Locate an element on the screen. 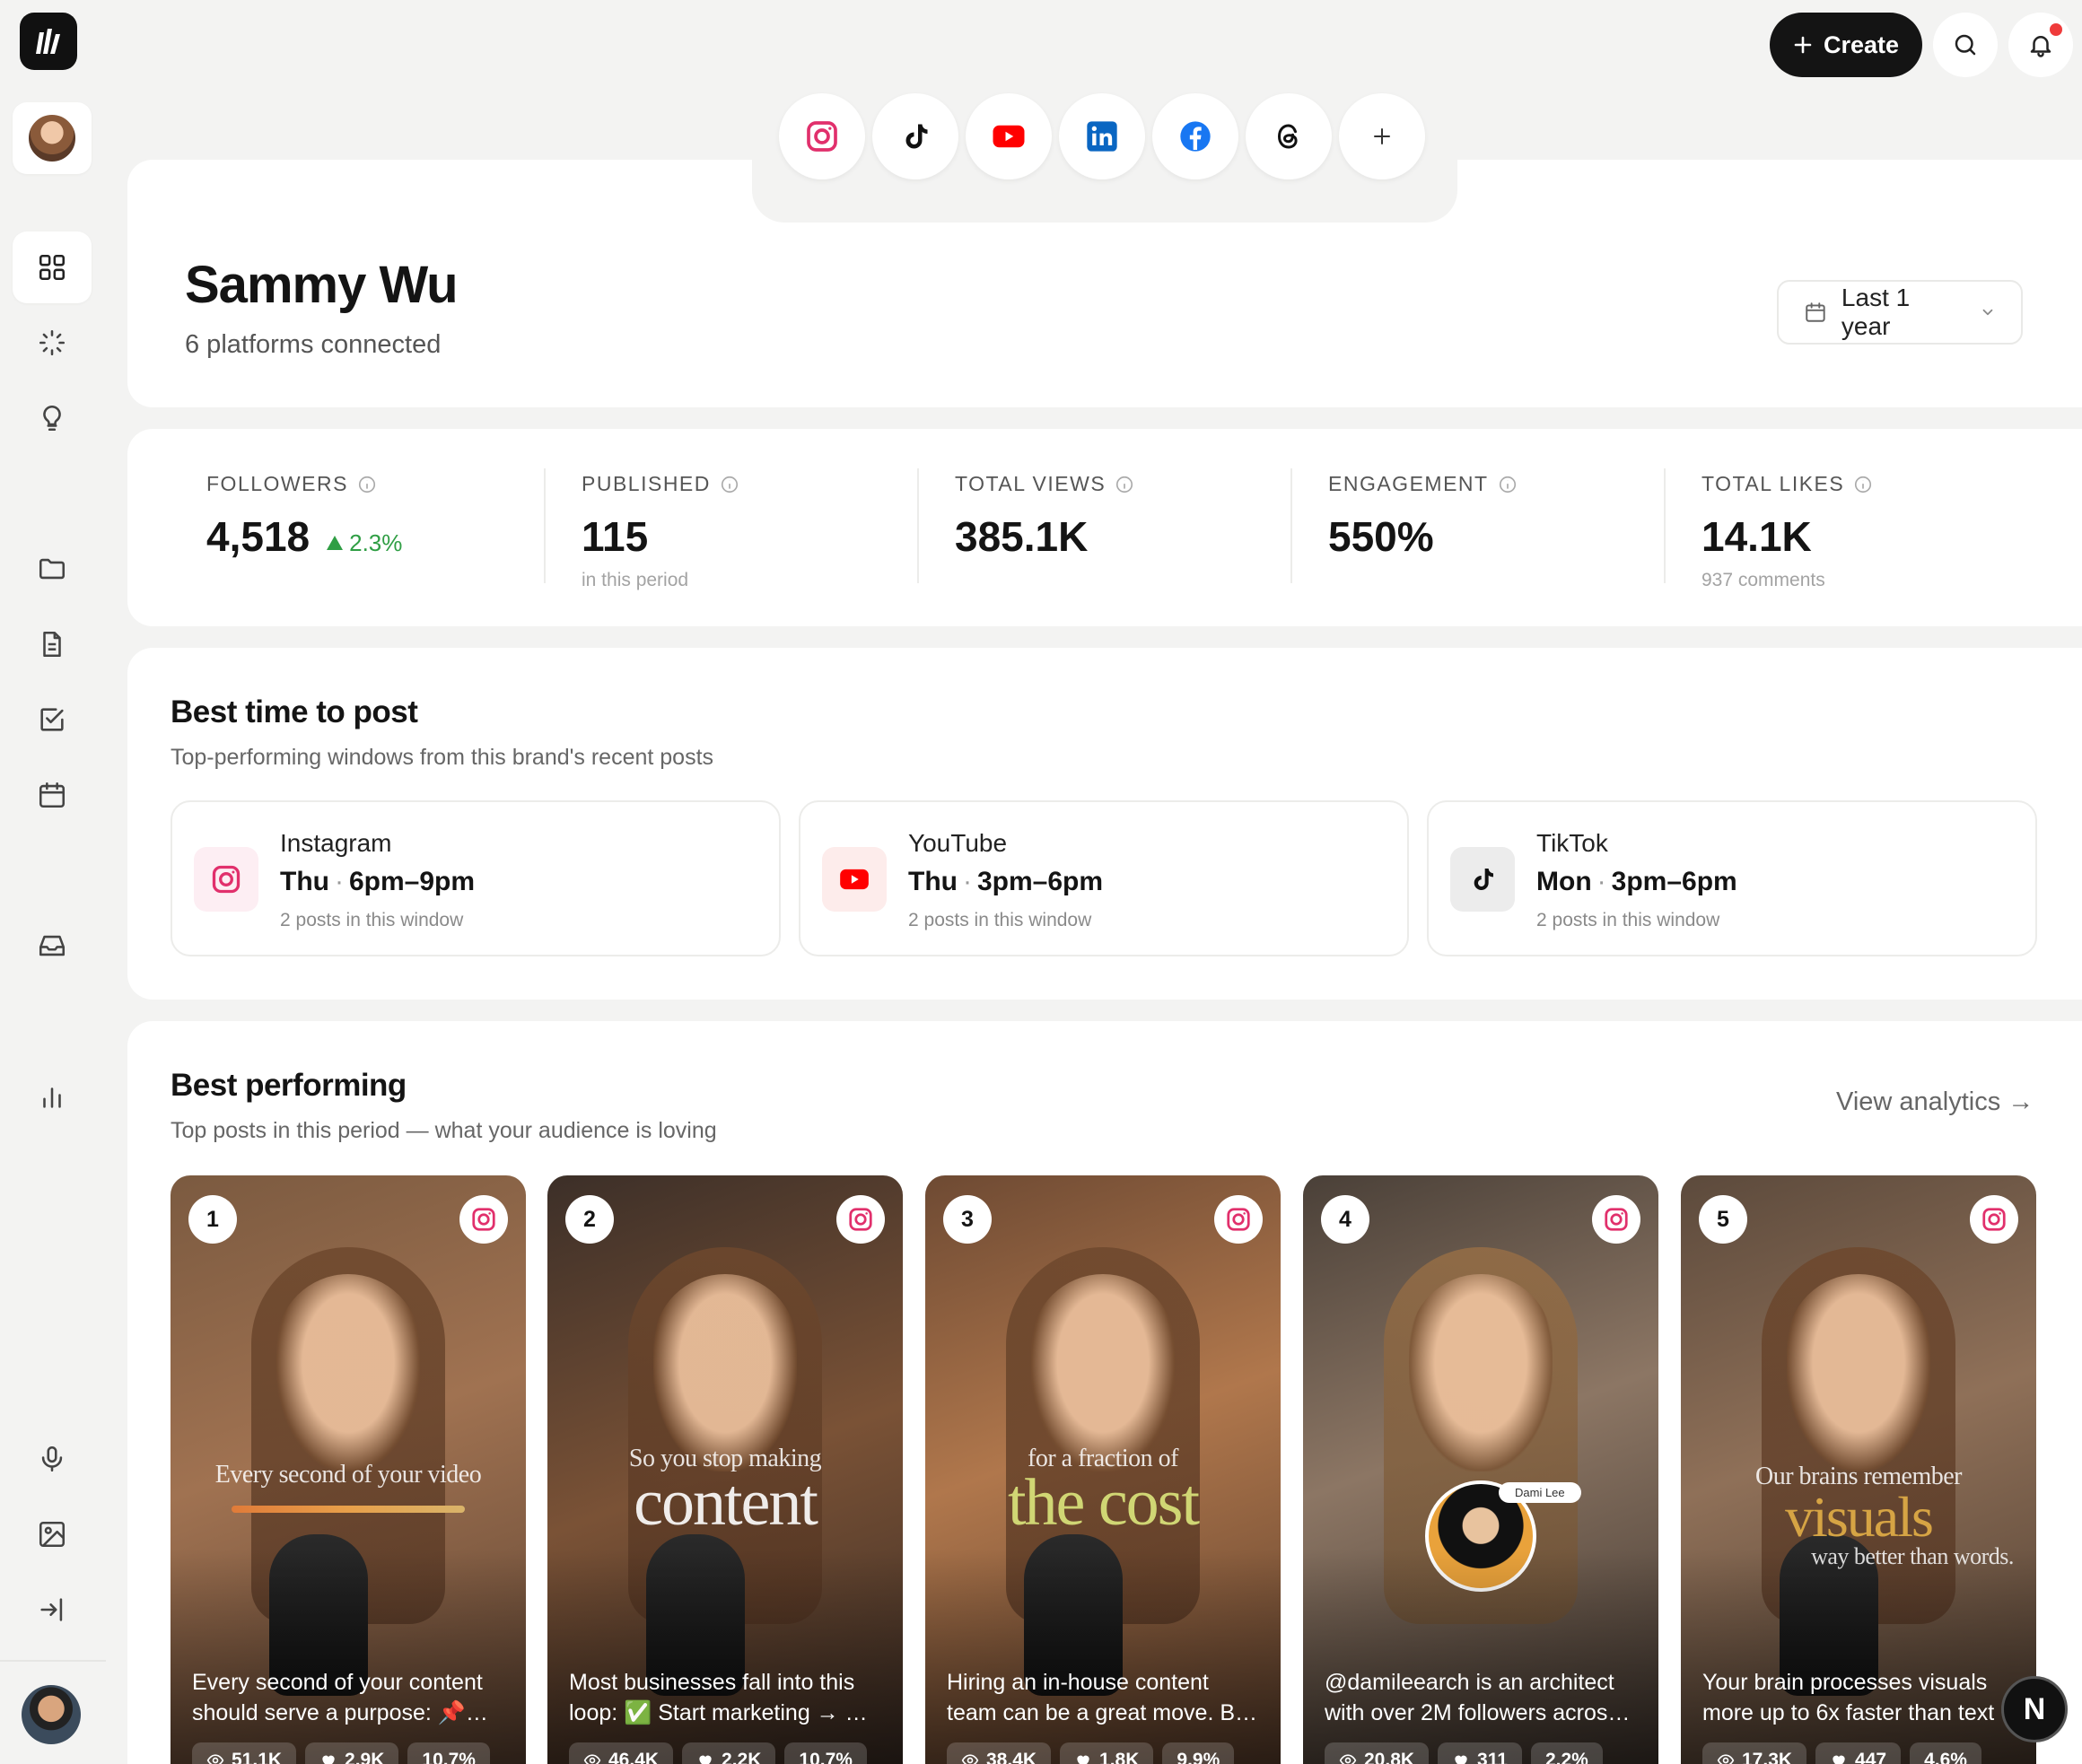 The width and height of the screenshot is (2082, 1764). plus-icon is located at coordinates (1803, 45).